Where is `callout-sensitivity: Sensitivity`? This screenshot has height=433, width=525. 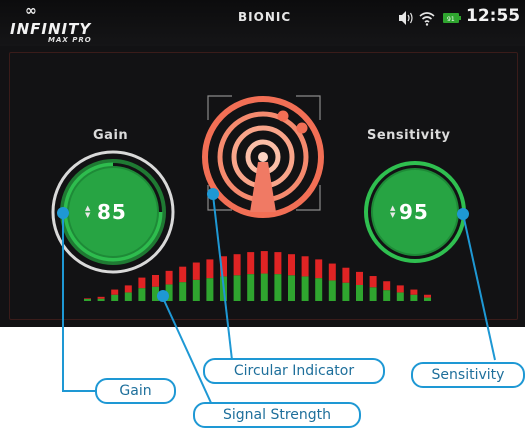 callout-sensitivity: Sensitivity is located at coordinates (468, 375).